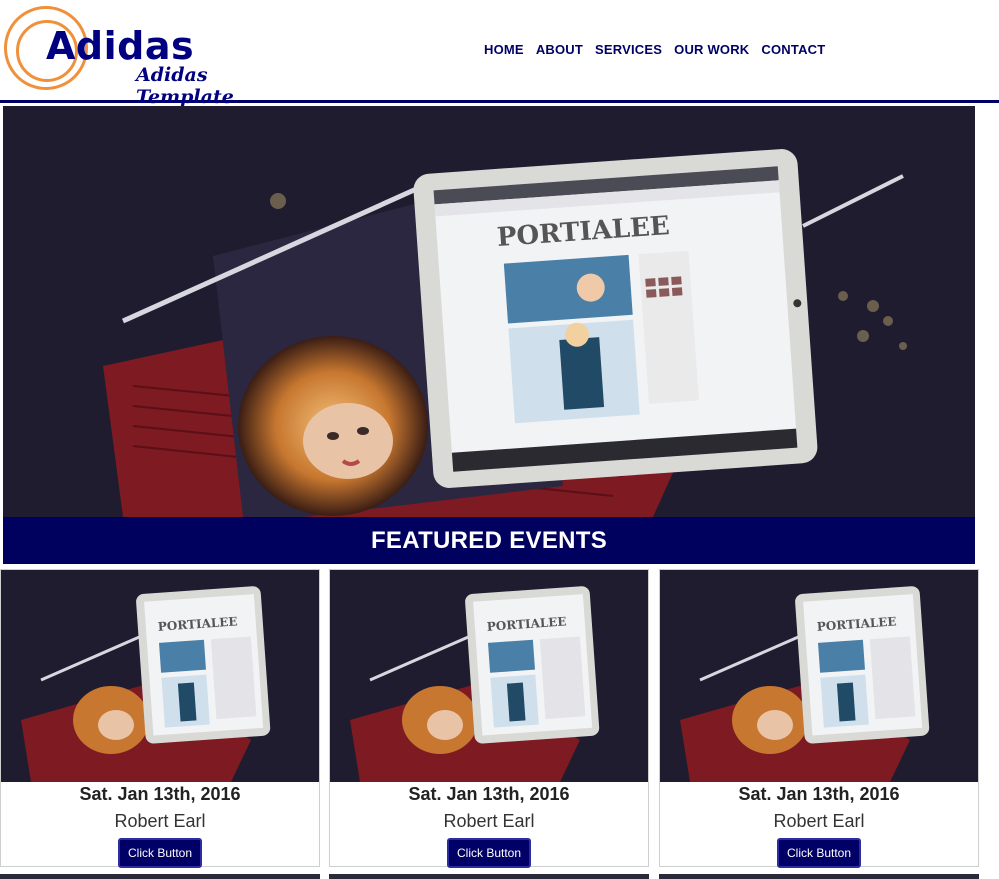 The height and width of the screenshot is (879, 999). What do you see at coordinates (628, 49) in the screenshot?
I see `nav-services: SERVICES` at bounding box center [628, 49].